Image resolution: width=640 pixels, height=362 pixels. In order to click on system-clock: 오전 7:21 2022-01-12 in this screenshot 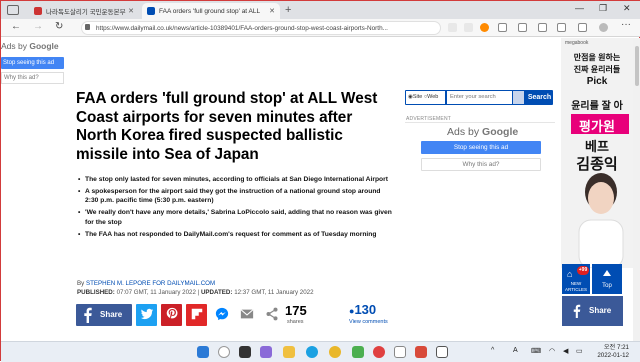, I will do `click(609, 352)`.